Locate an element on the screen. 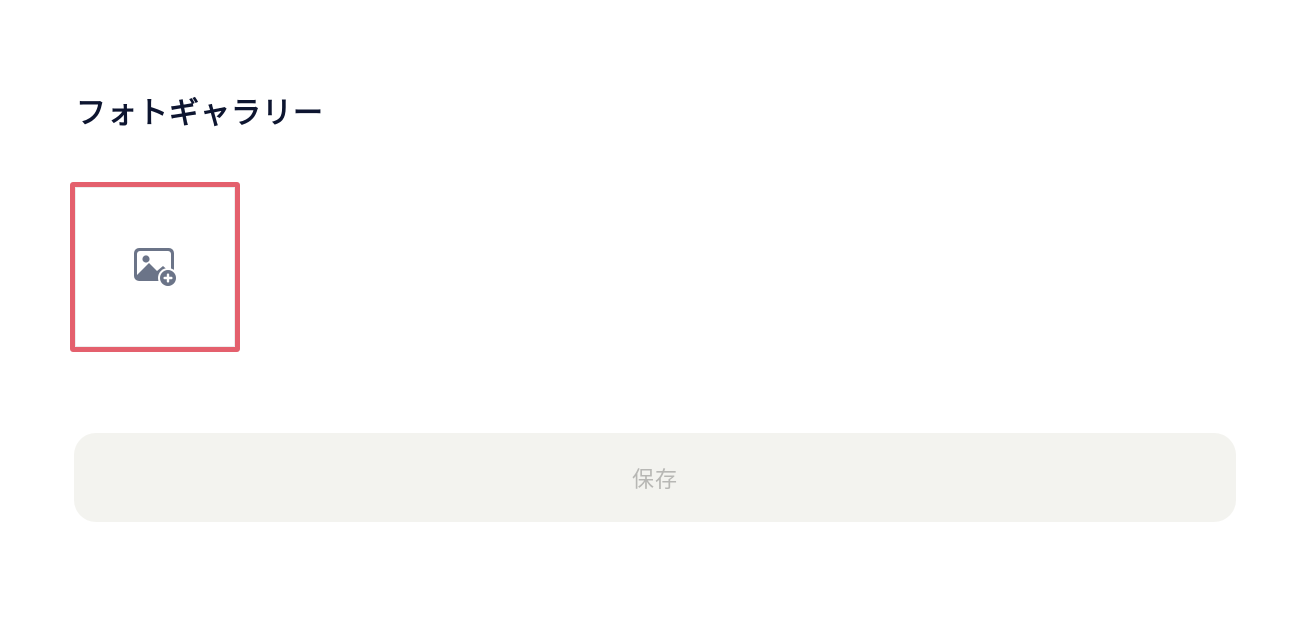  save-button: 保存 is located at coordinates (655, 477).